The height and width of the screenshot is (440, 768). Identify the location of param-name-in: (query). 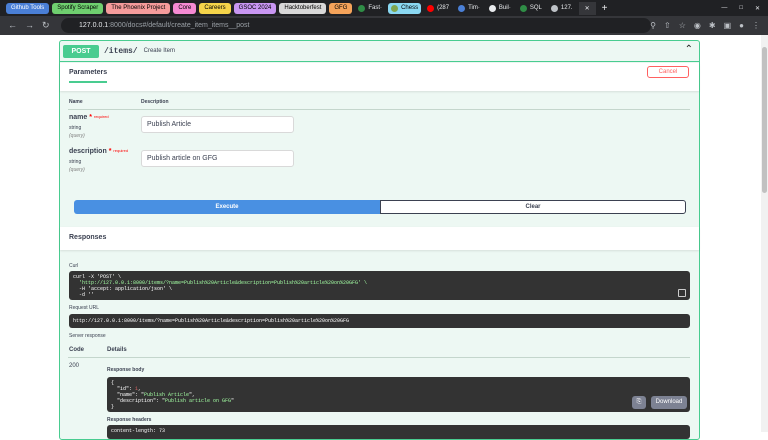
(77, 136).